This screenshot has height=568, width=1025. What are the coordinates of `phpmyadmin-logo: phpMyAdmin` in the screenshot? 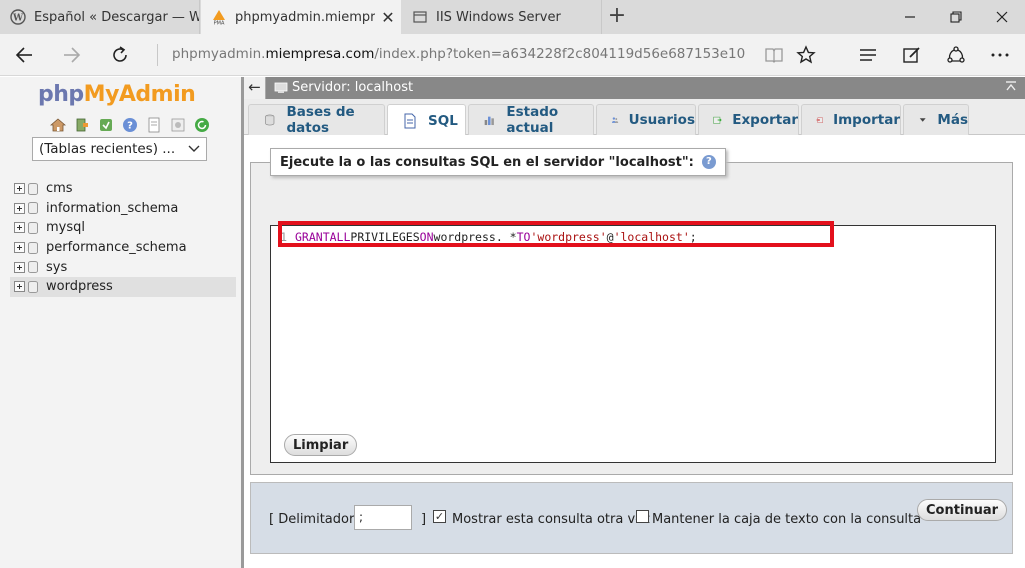 It's located at (117, 94).